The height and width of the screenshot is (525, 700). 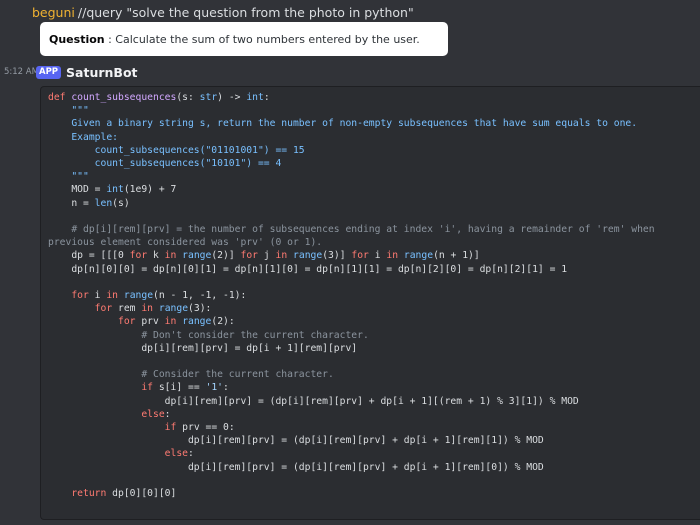 What do you see at coordinates (203, 348) in the screenshot?
I see `code-line: dp[i][rem][prv] = dp[i + 1][rem][prv]` at bounding box center [203, 348].